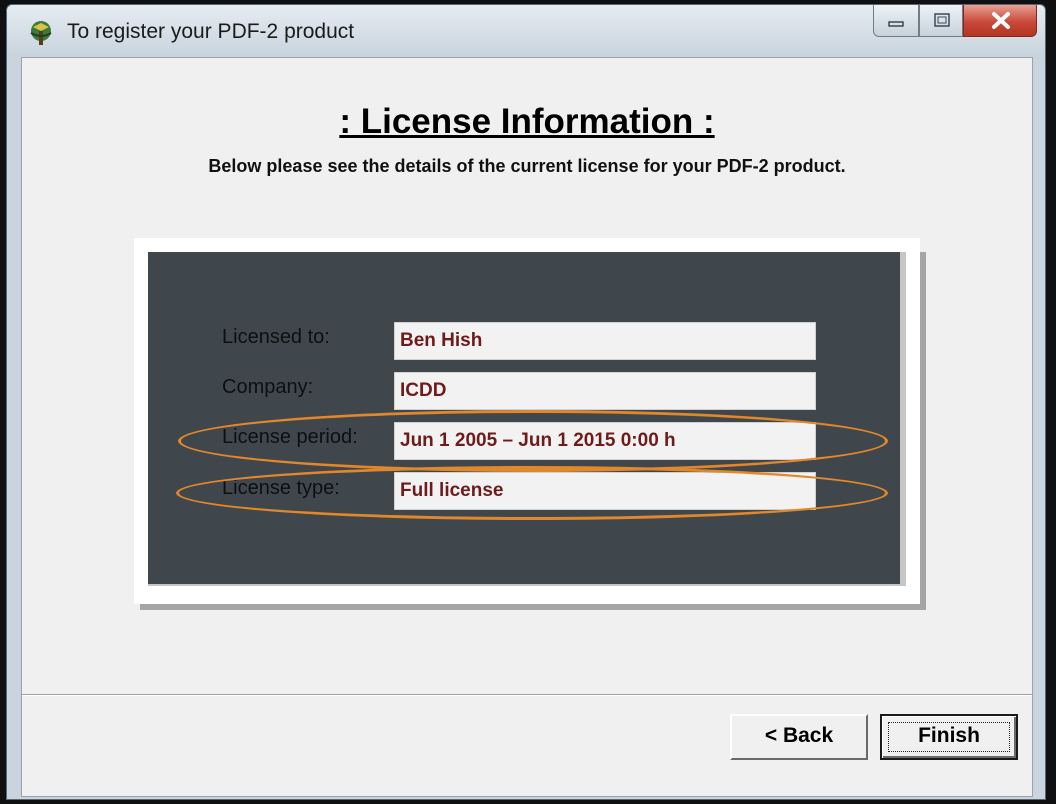 The image size is (1056, 804). What do you see at coordinates (533, 441) in the screenshot?
I see `license-period-highlight` at bounding box center [533, 441].